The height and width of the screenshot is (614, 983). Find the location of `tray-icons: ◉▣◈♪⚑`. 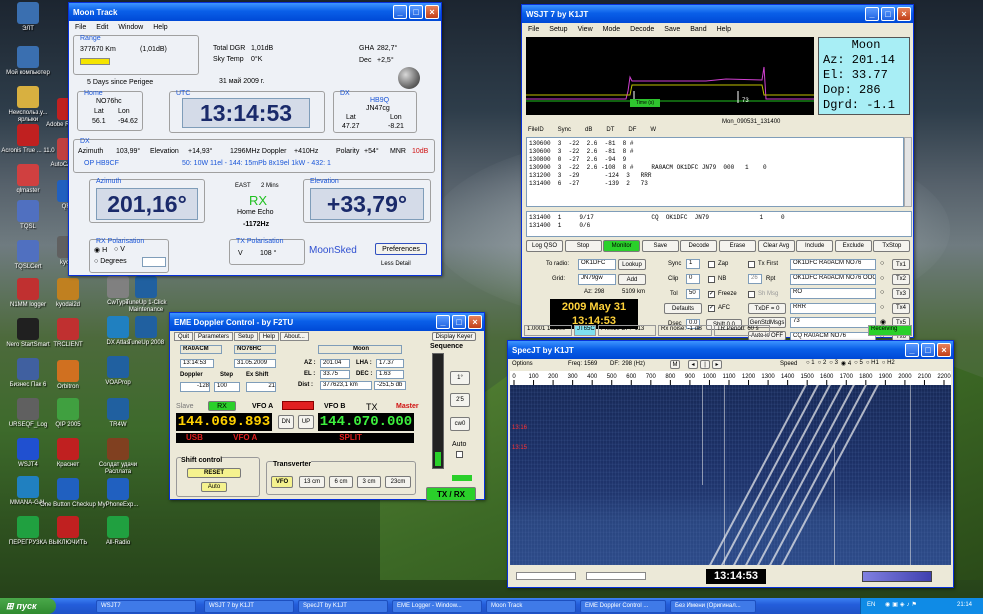

tray-icons: ◉▣◈♪⚑ is located at coordinates (902, 604).